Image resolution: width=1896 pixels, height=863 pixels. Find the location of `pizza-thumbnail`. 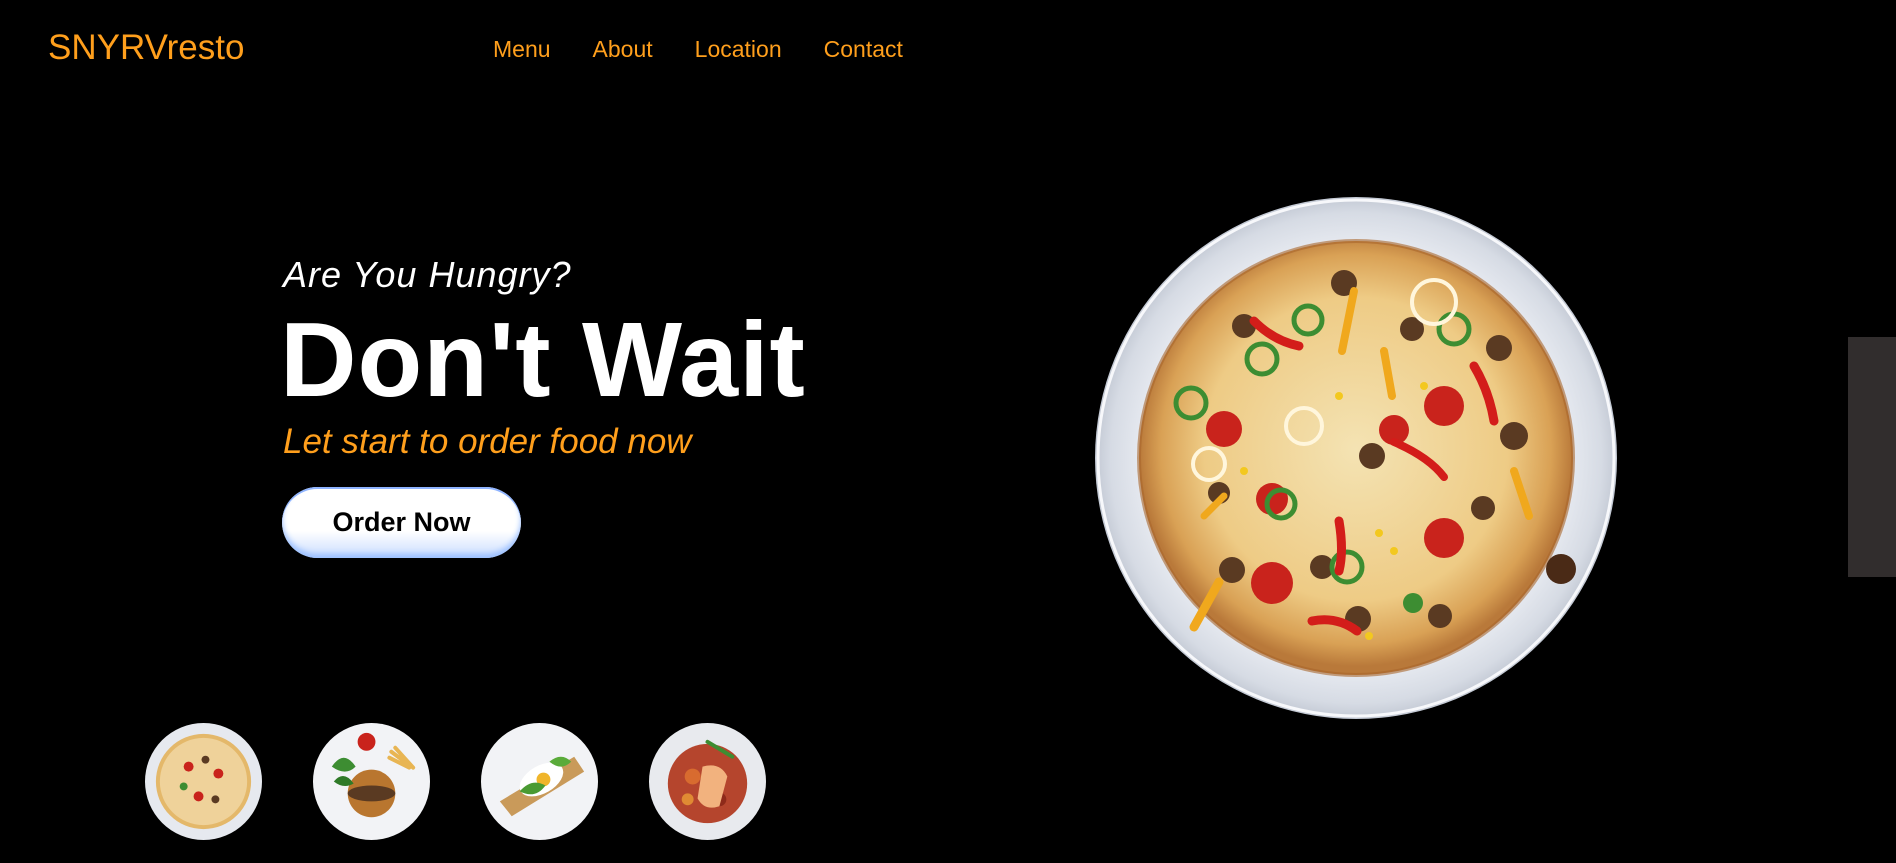

pizza-thumbnail is located at coordinates (203, 781).